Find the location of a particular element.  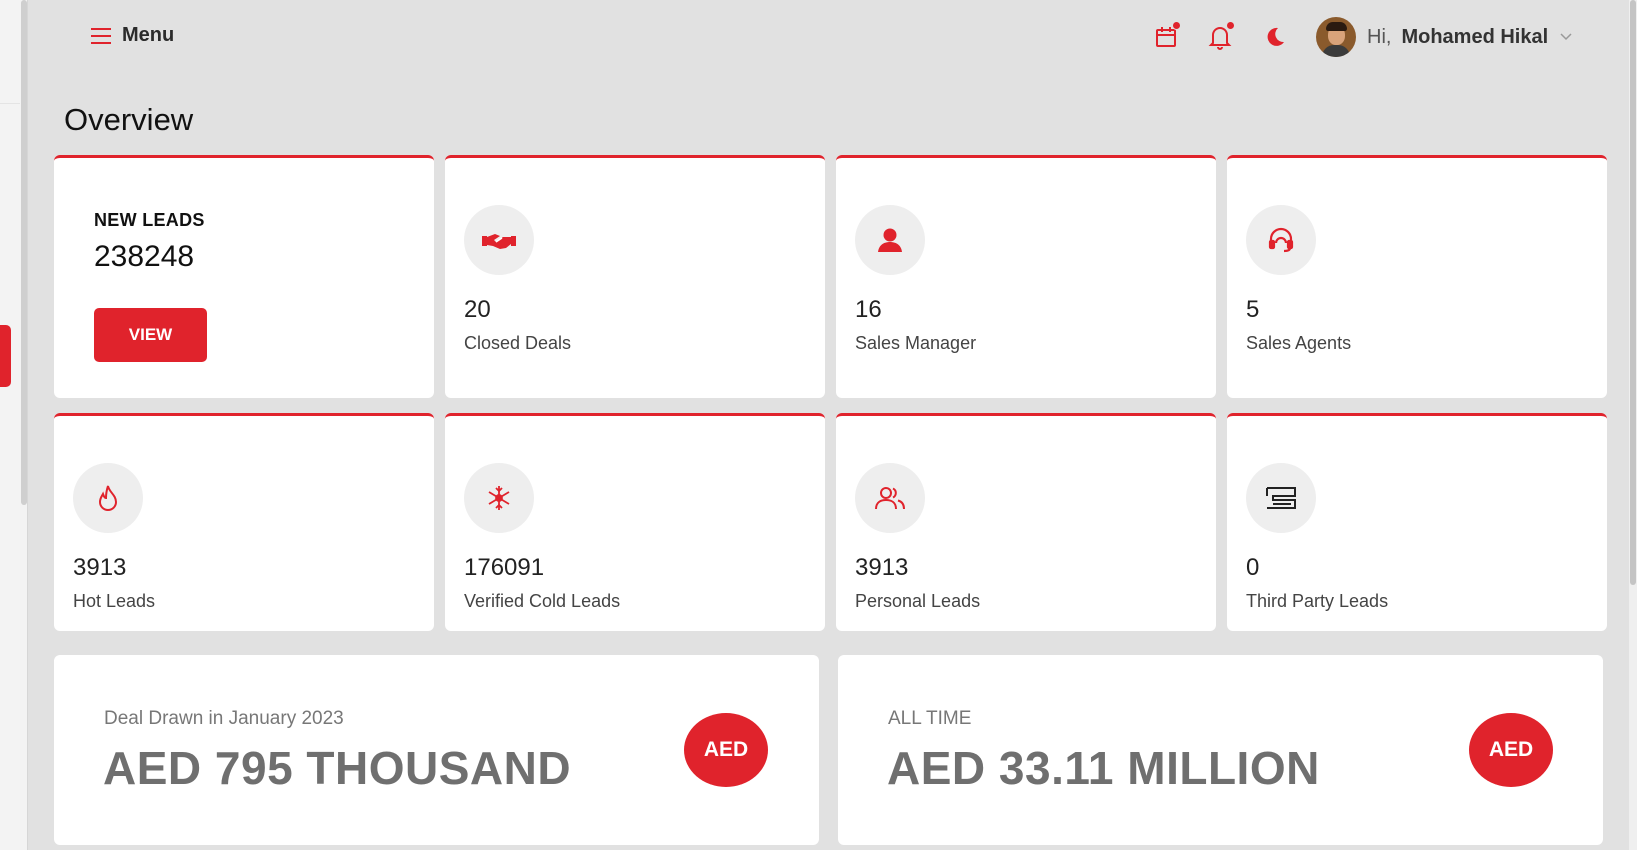

page-scrollbar is located at coordinates (1633, 425).